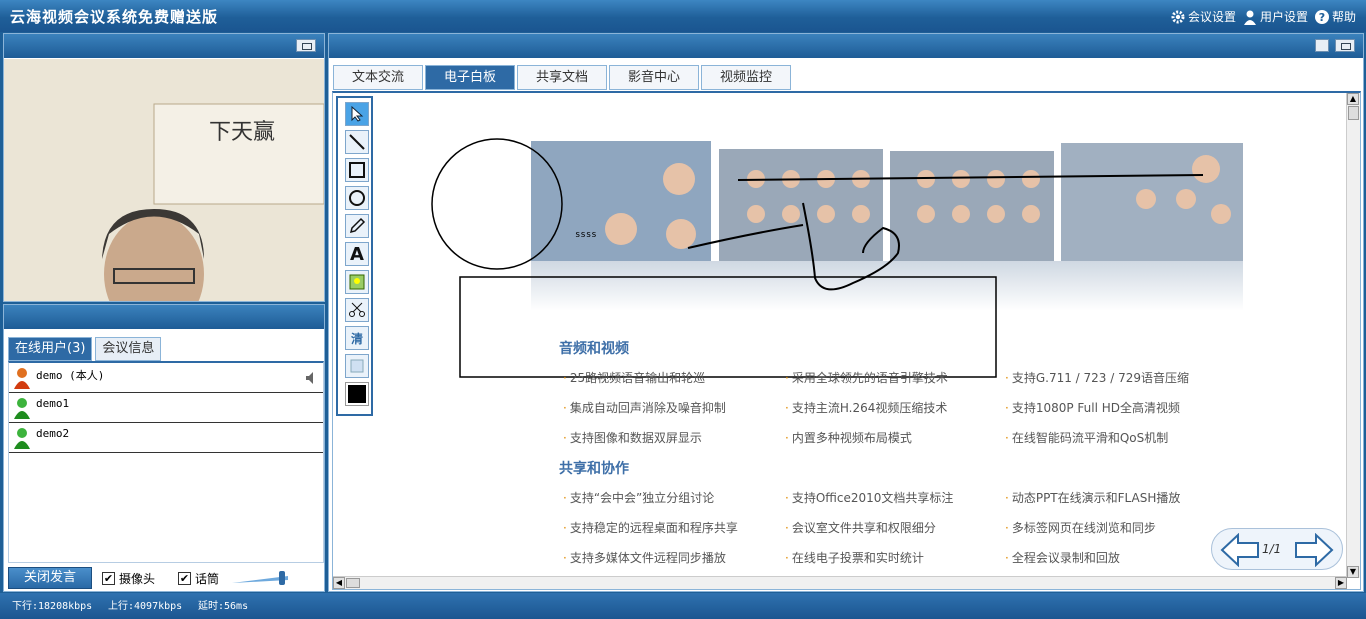 This screenshot has height=619, width=1366. I want to click on camera-label: 摄像头, so click(137, 579).